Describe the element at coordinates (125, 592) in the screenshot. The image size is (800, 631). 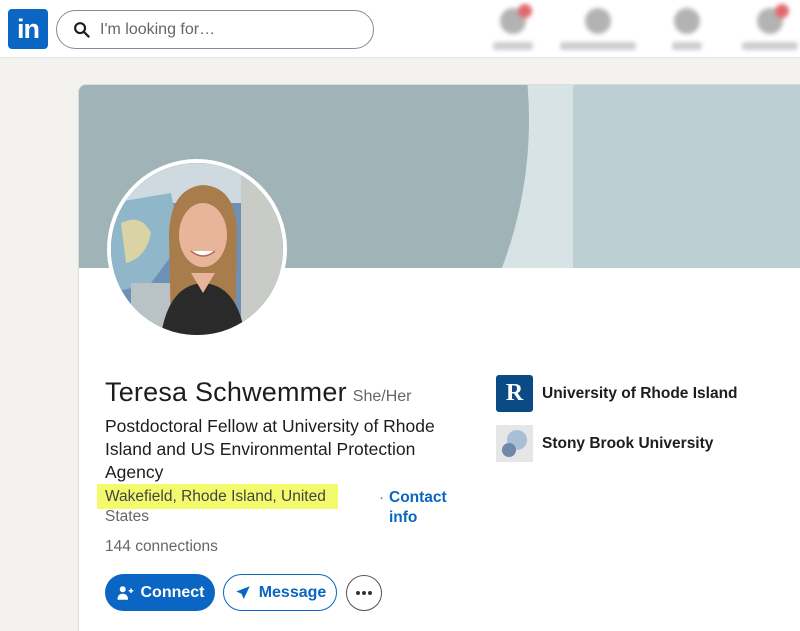
I see `add-person-icon` at that location.